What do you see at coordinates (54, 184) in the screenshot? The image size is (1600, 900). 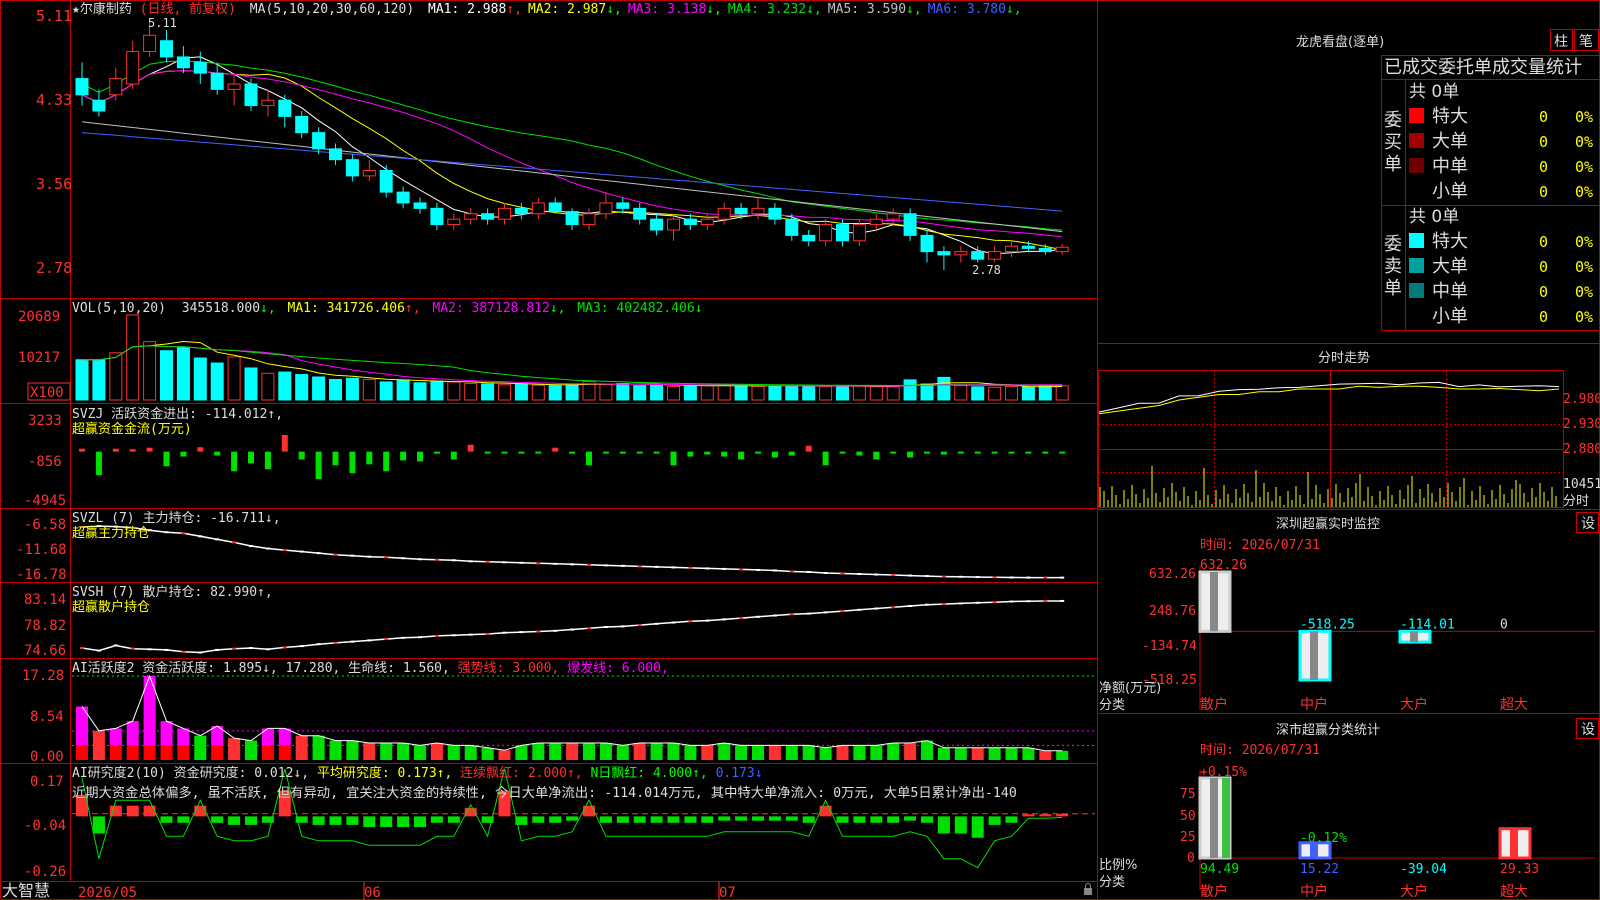 I see `price-tick-3: 3.56` at bounding box center [54, 184].